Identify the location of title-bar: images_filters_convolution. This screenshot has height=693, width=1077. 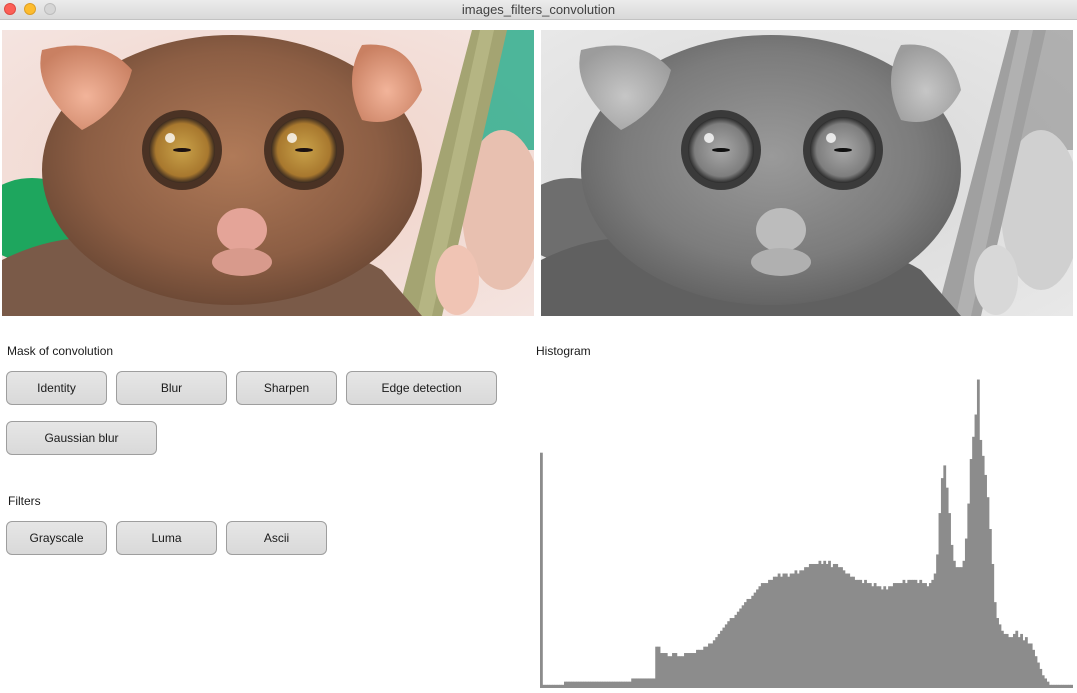
(538, 10).